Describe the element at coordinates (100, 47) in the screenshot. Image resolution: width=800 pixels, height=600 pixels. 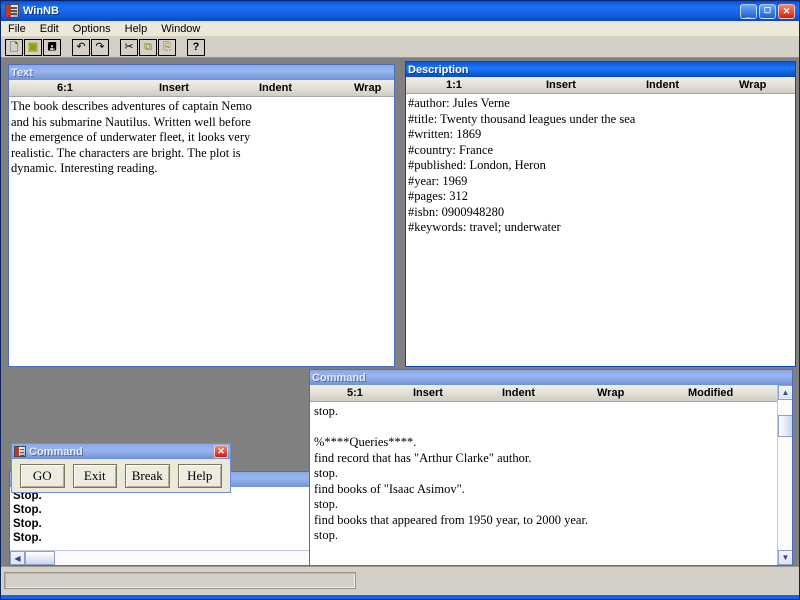
I see `redo-icon: ↷` at that location.